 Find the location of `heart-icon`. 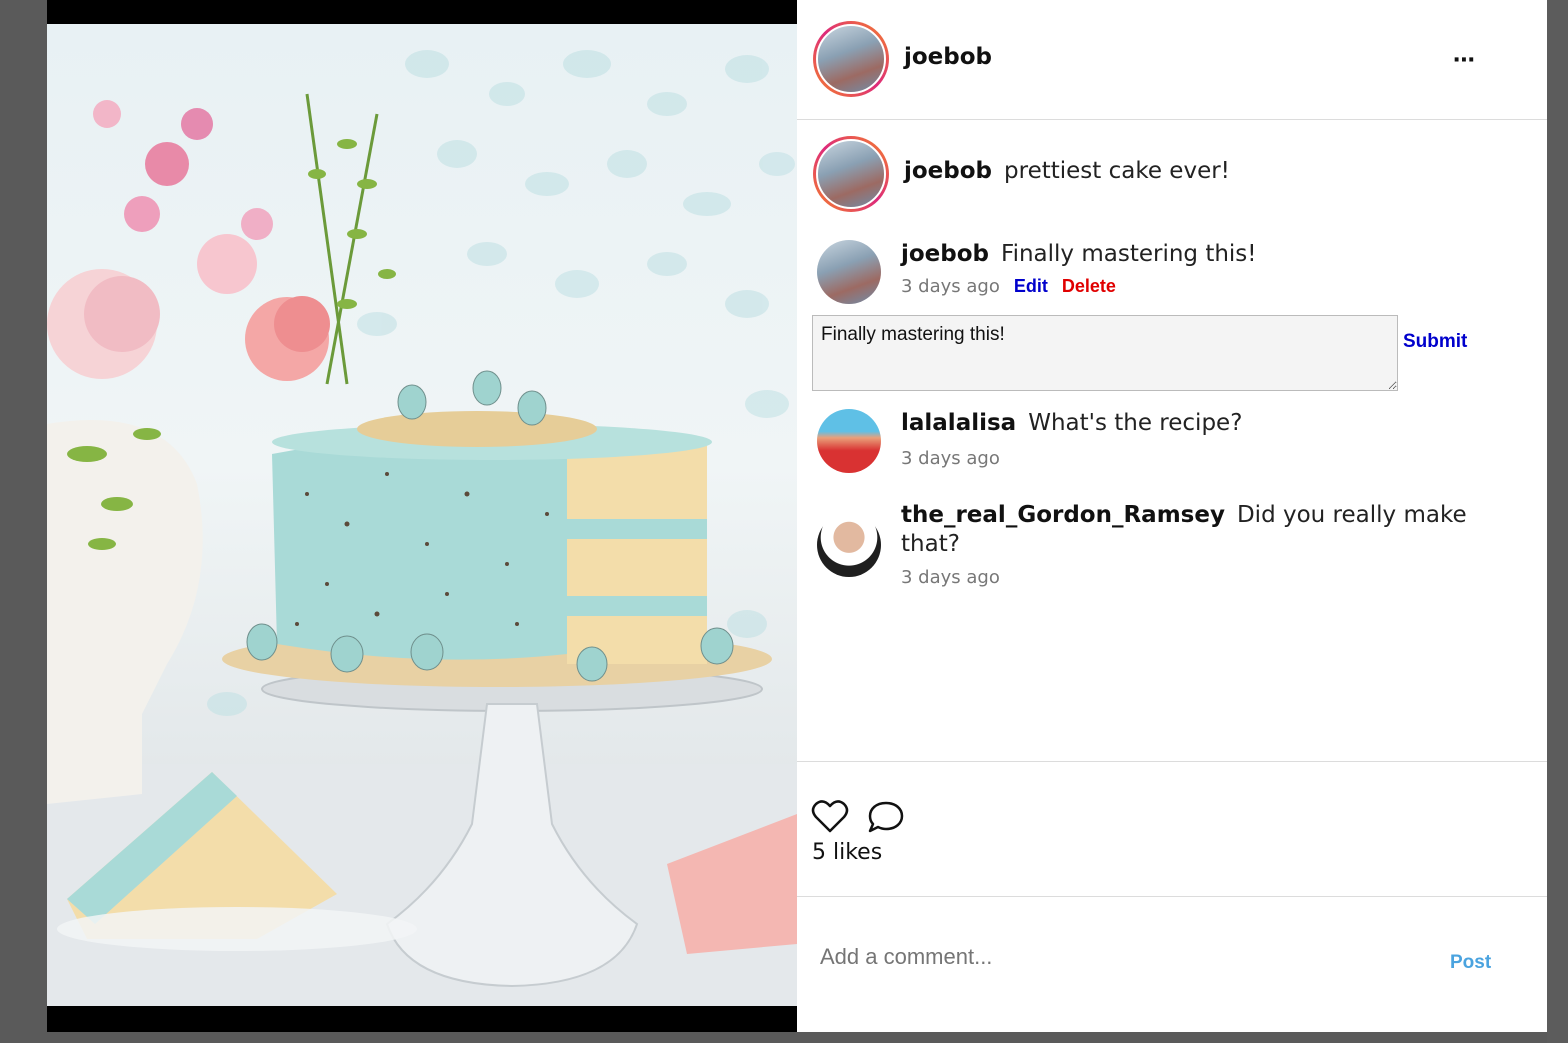

heart-icon is located at coordinates (830, 817).